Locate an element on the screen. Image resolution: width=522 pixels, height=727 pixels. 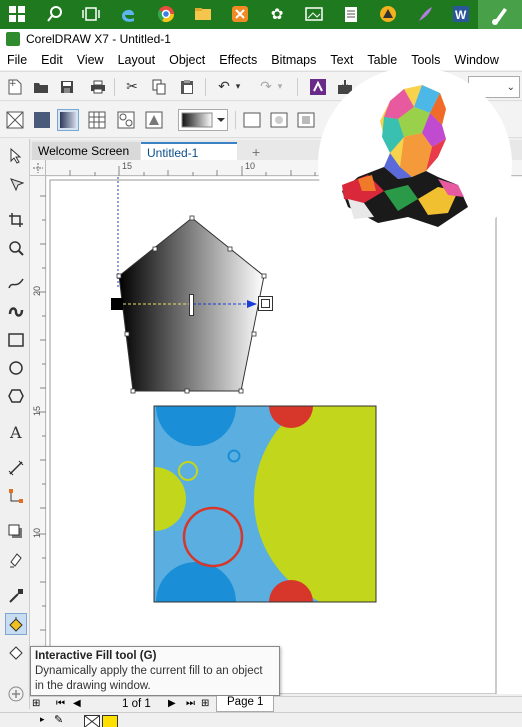
edge-browser-icon is located at coordinates (128, 14).